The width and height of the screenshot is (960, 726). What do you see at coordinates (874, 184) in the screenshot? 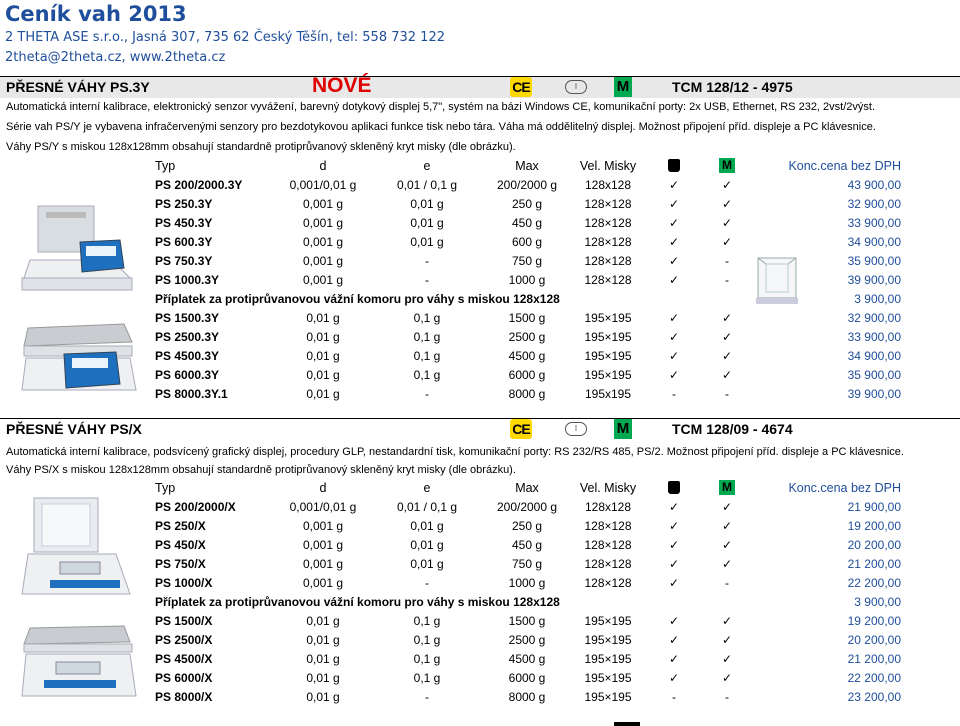
I see `cell-price: 43 900,00` at bounding box center [874, 184].